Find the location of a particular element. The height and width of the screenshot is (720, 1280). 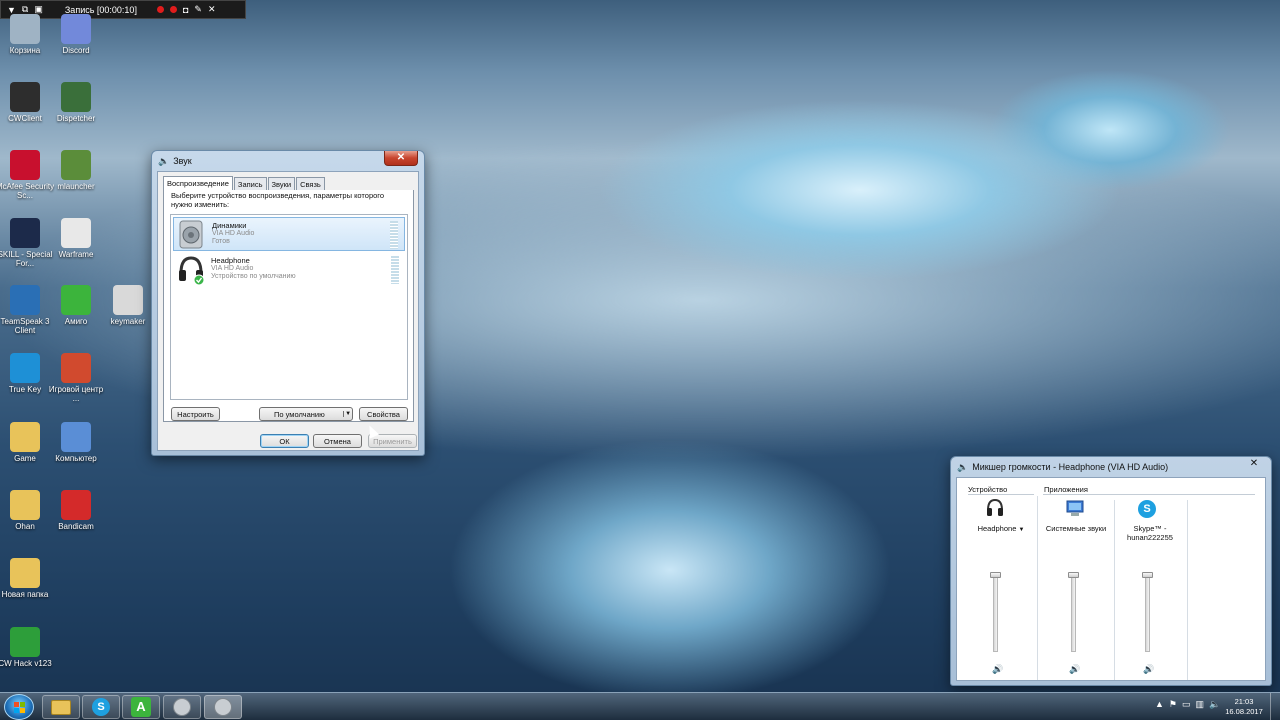

minecraft-icon is located at coordinates (76, 165).